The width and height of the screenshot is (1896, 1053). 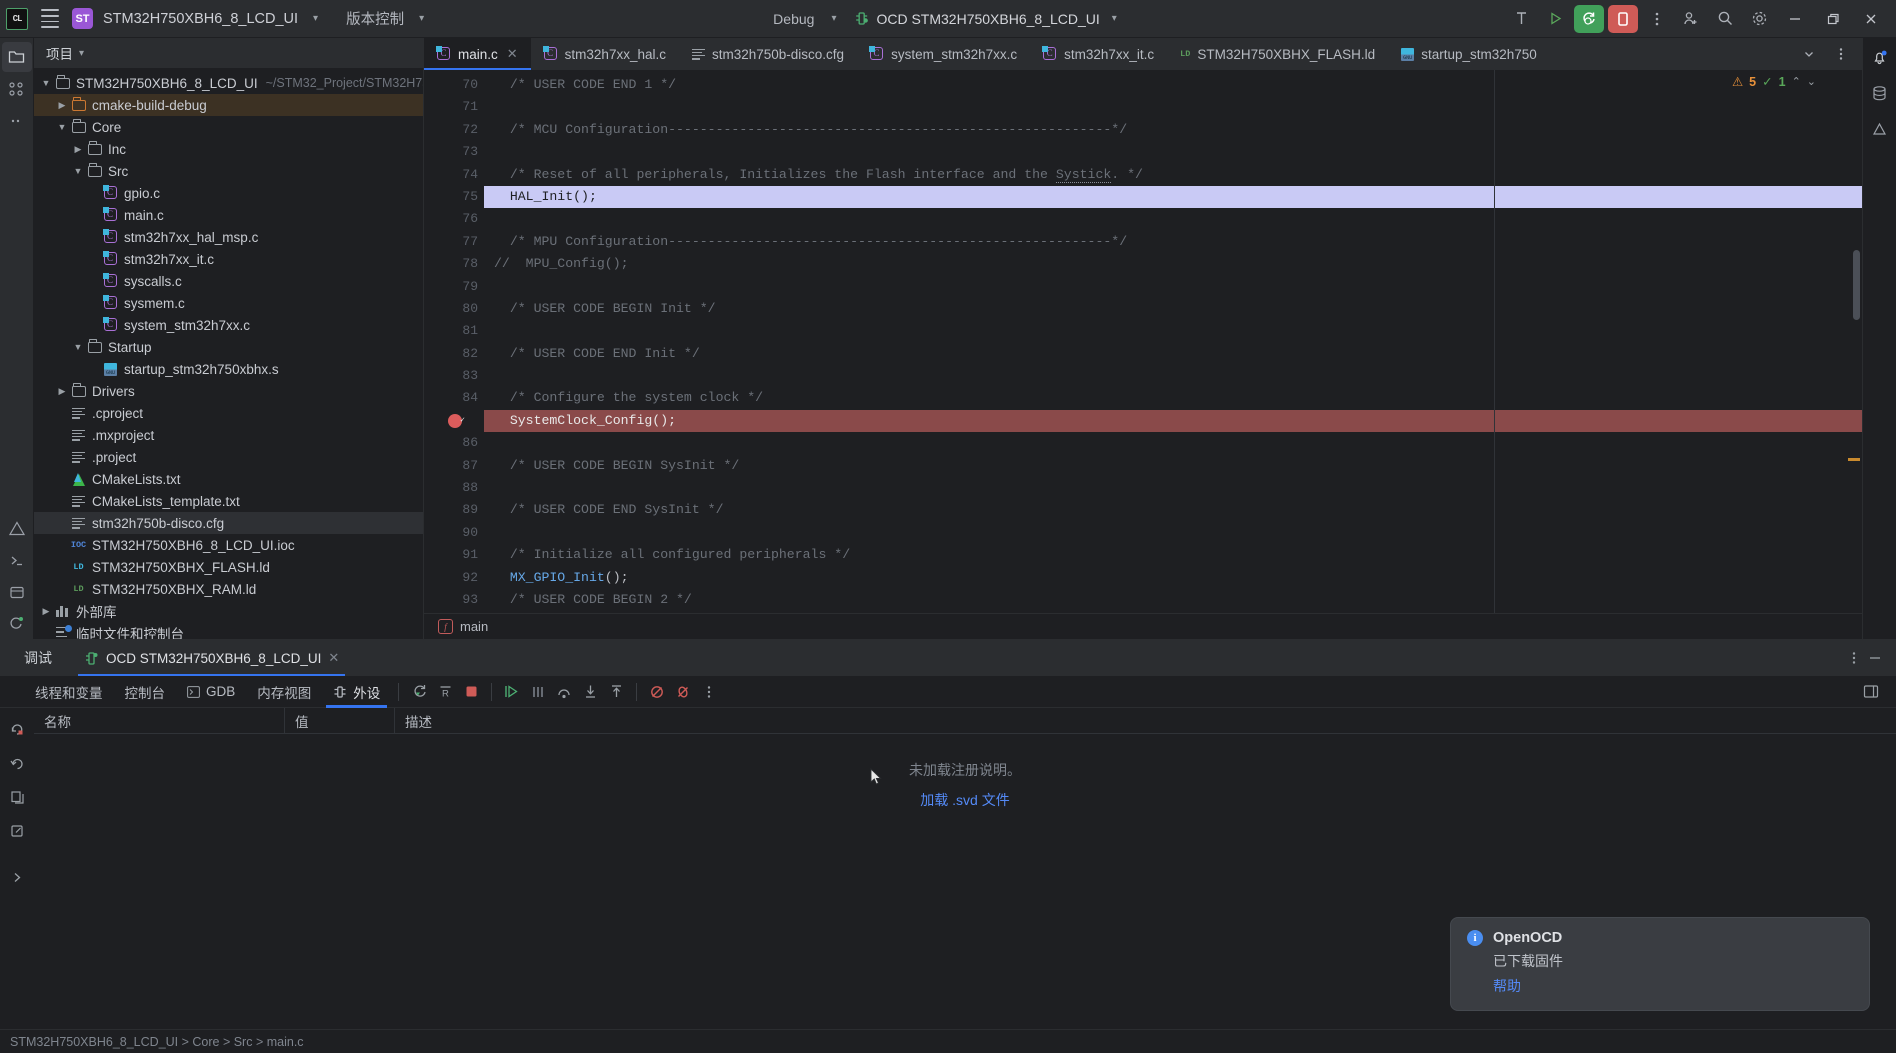 What do you see at coordinates (1871, 19) in the screenshot?
I see `close-icon` at bounding box center [1871, 19].